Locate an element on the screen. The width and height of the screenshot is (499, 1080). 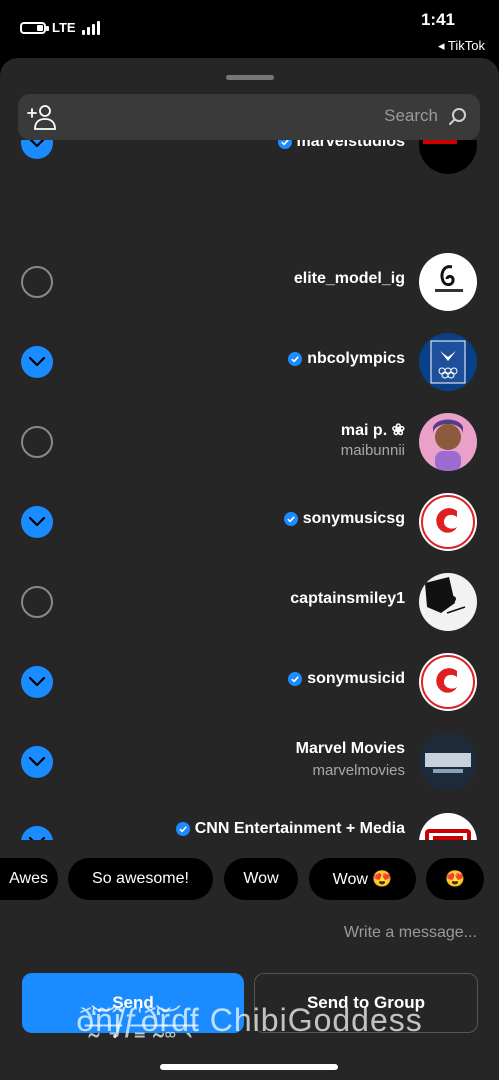
contact-username: sonymusicsg is located at coordinates (344, 519).